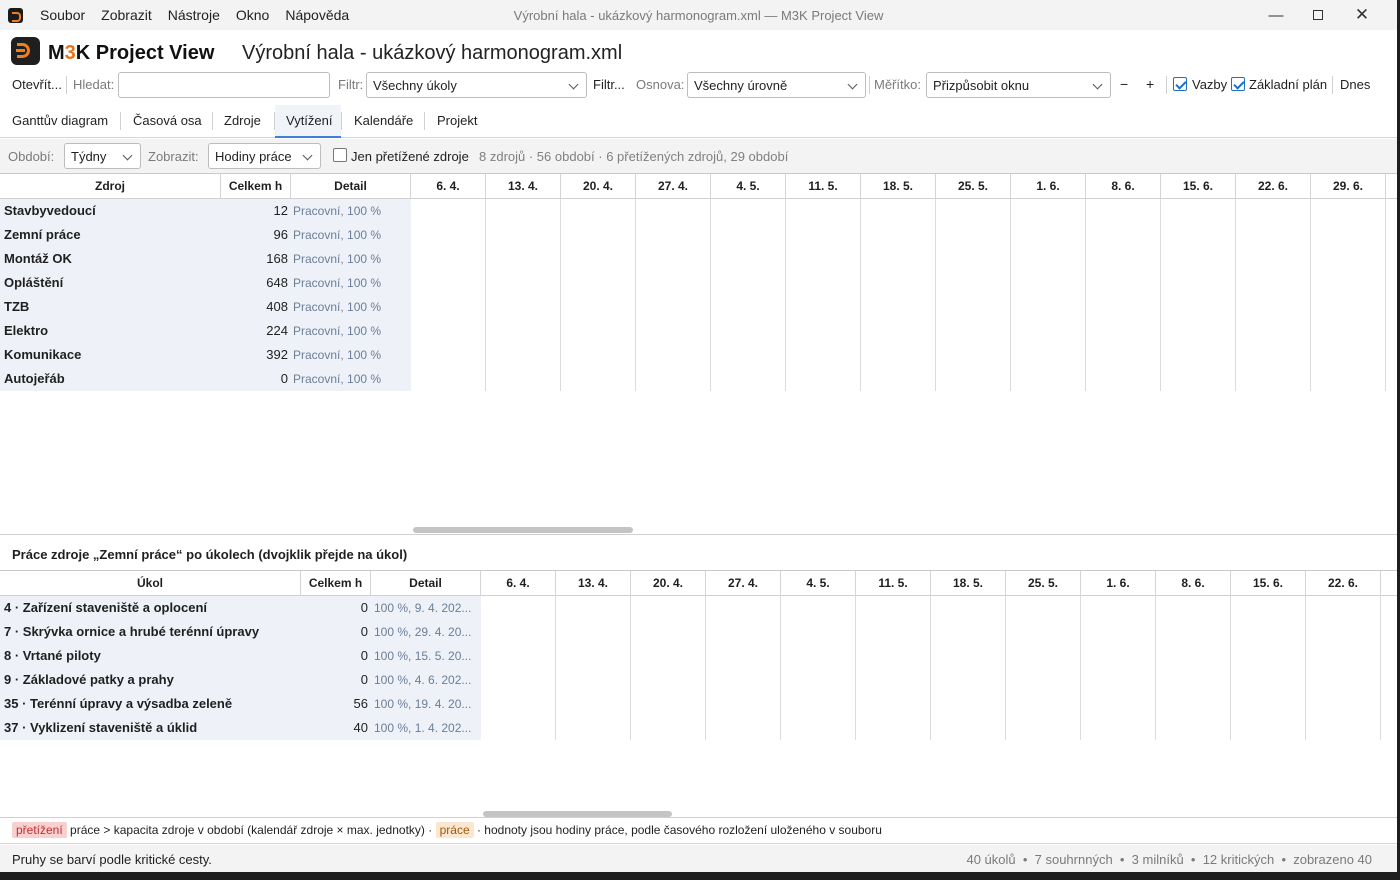 This screenshot has width=1400, height=880. What do you see at coordinates (205, 331) in the screenshot?
I see `resource-row: Elektro 224 Pracovní, 100 %` at bounding box center [205, 331].